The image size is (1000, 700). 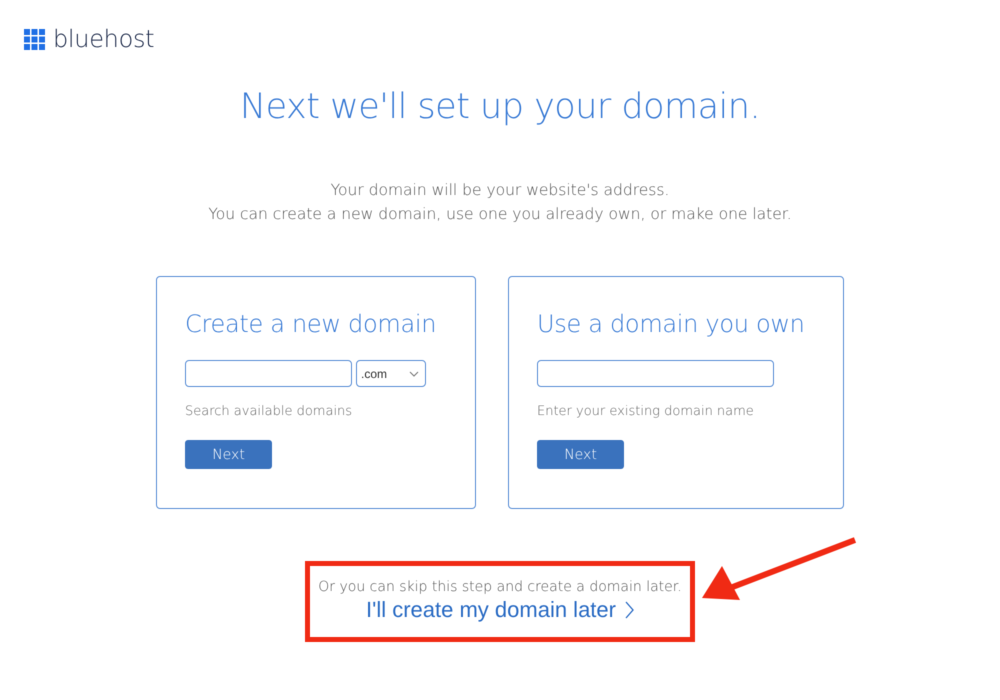 What do you see at coordinates (391, 373) in the screenshot?
I see `extension-dropdown: .com` at bounding box center [391, 373].